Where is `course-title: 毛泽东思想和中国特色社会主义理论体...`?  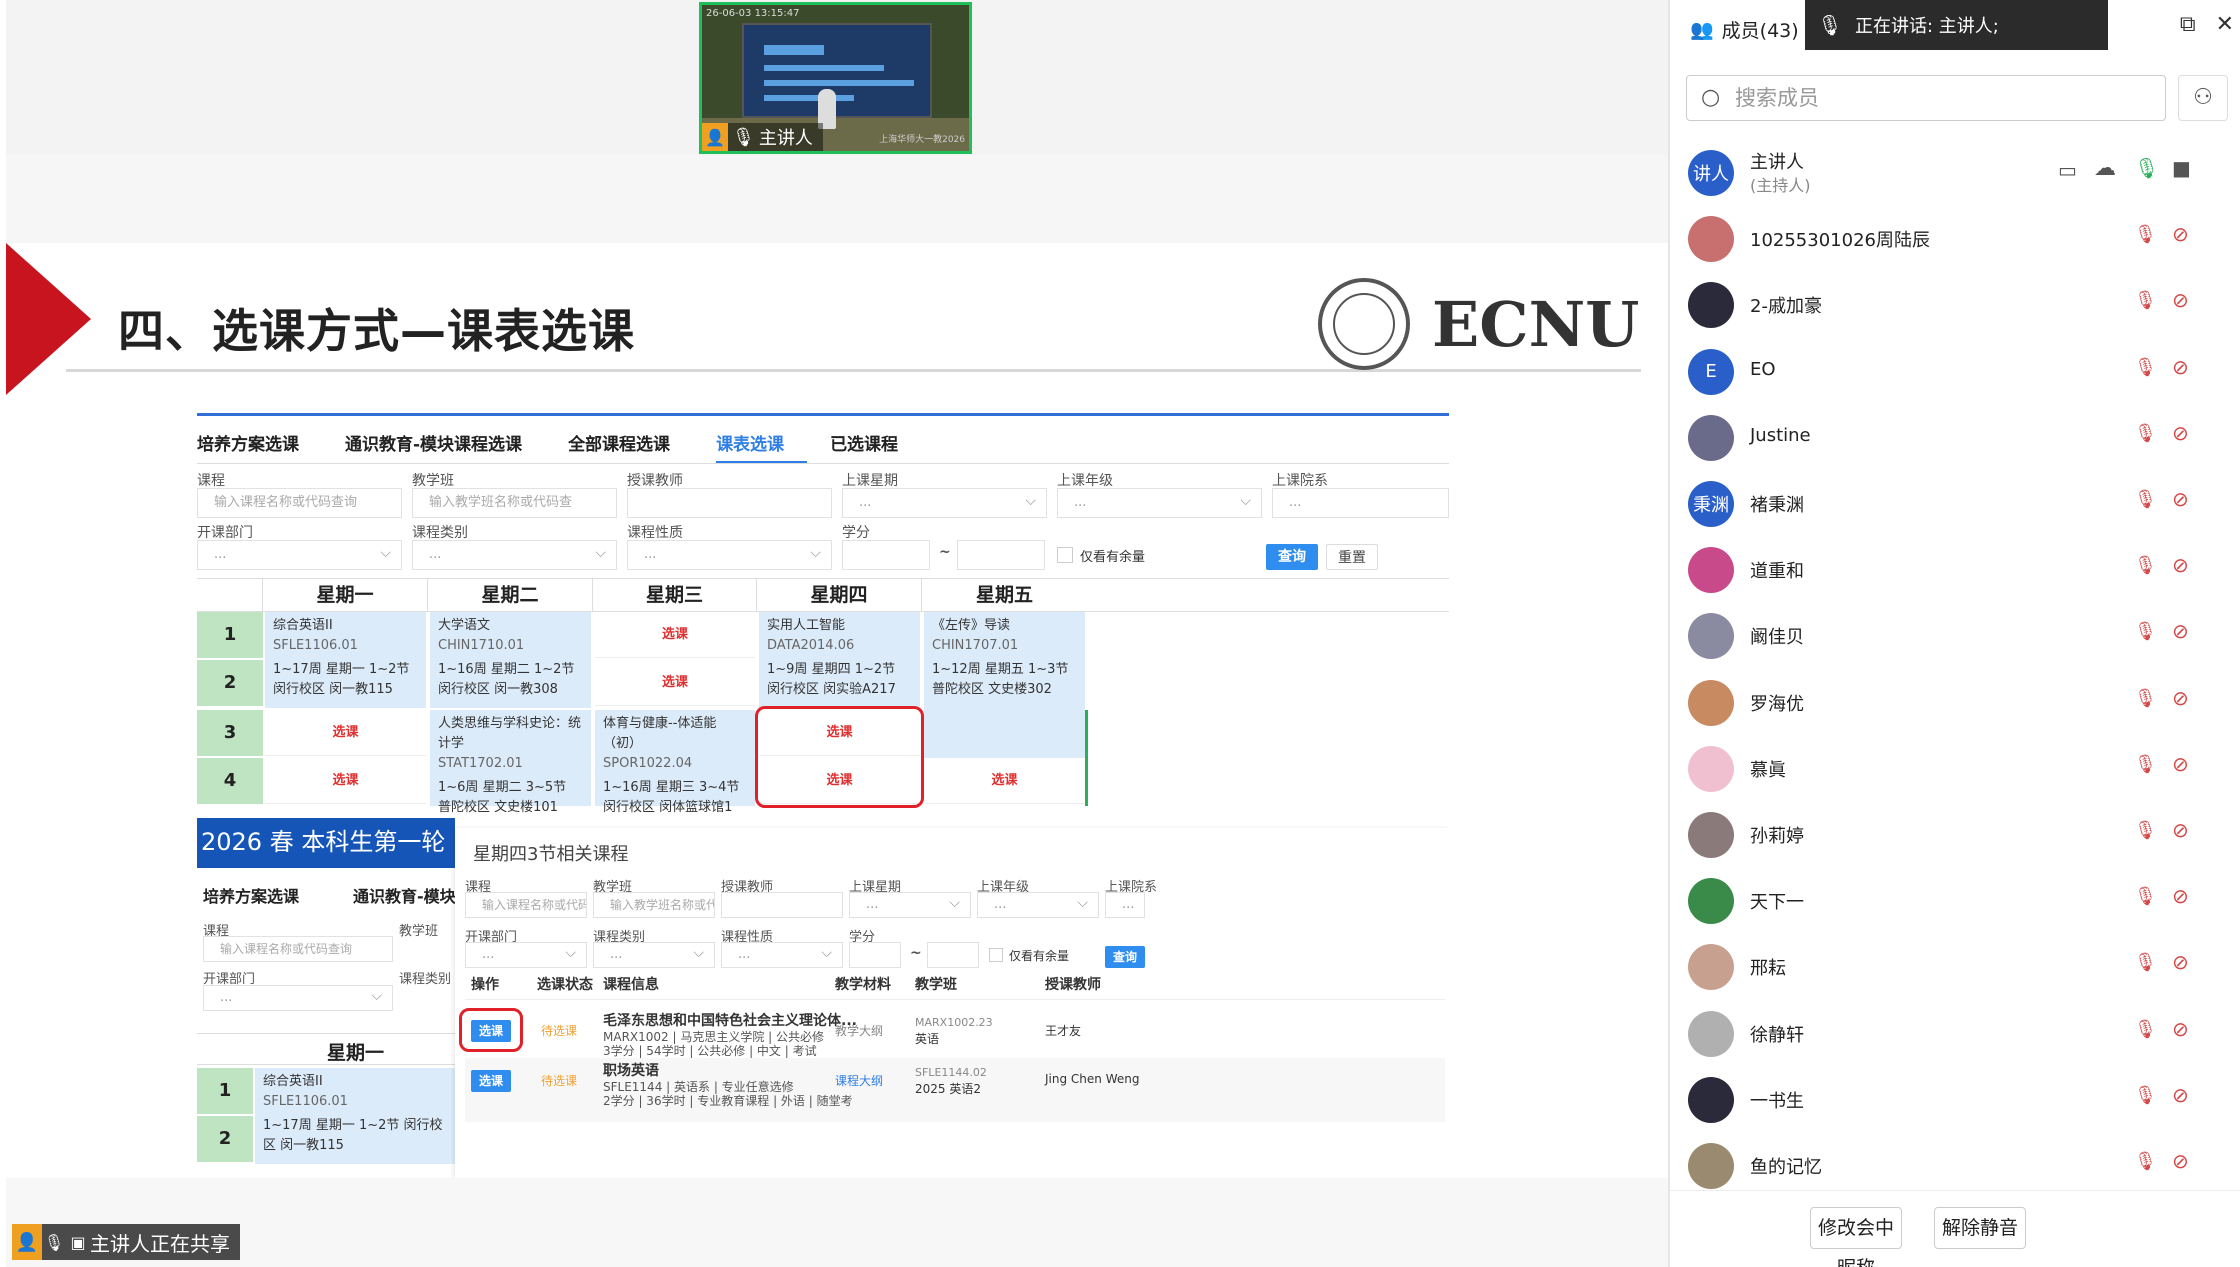 course-title: 毛泽东思想和中国特色社会主义理论体... is located at coordinates (730, 1020).